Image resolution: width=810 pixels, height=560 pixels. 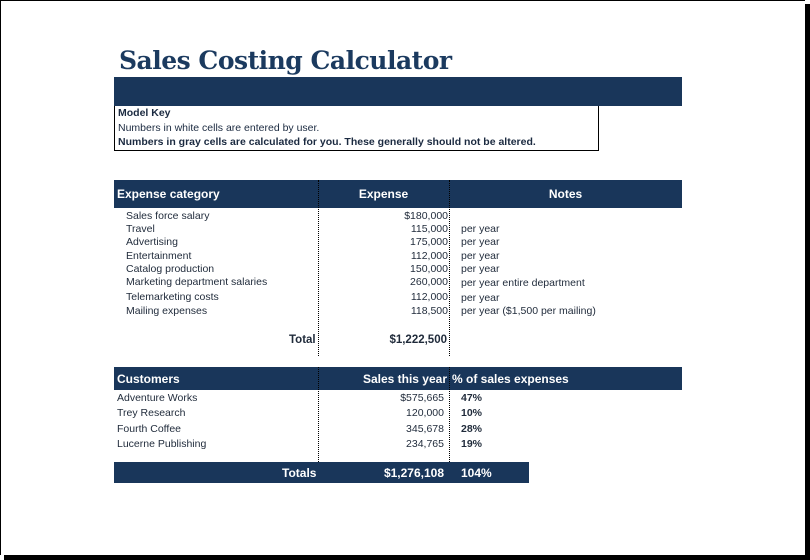 What do you see at coordinates (407, 557) in the screenshot?
I see `page-shadow-bottom` at bounding box center [407, 557].